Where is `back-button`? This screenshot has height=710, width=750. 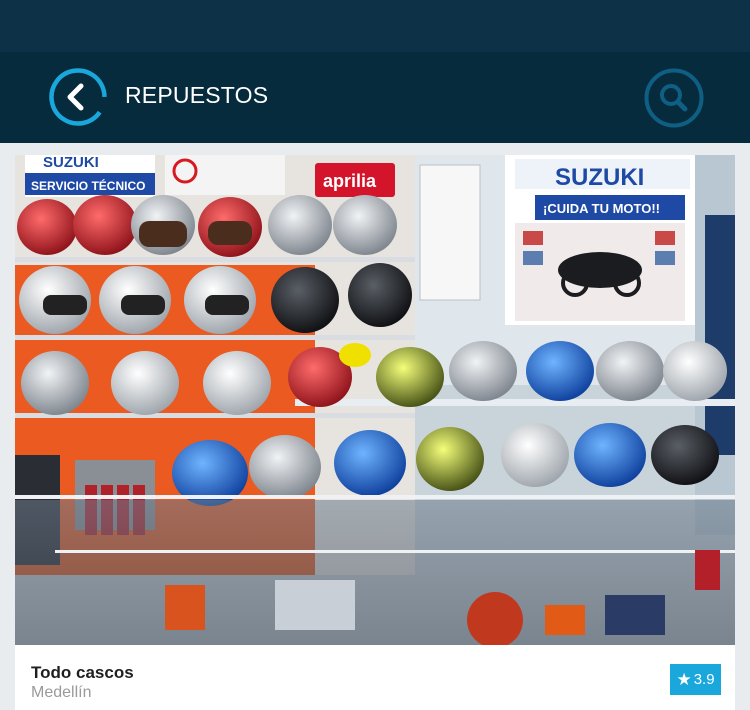 back-button is located at coordinates (78, 97).